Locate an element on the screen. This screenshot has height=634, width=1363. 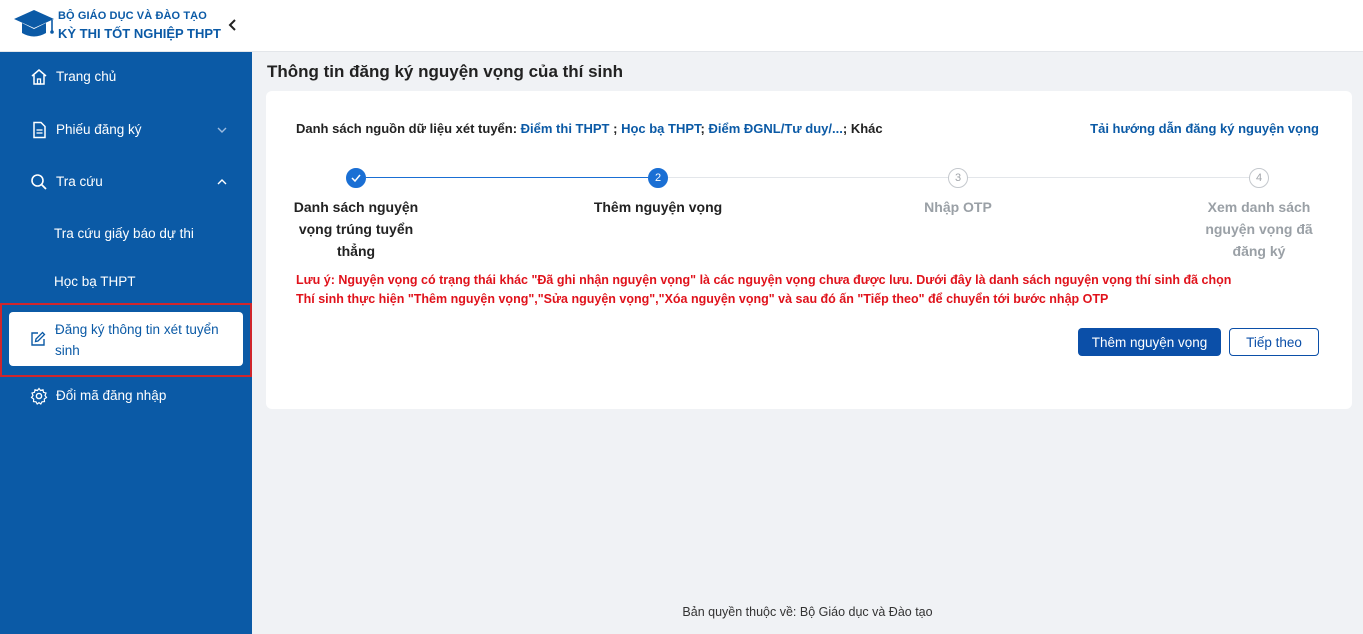
sidebar-item-label: Tra cứu is located at coordinates (79, 181).